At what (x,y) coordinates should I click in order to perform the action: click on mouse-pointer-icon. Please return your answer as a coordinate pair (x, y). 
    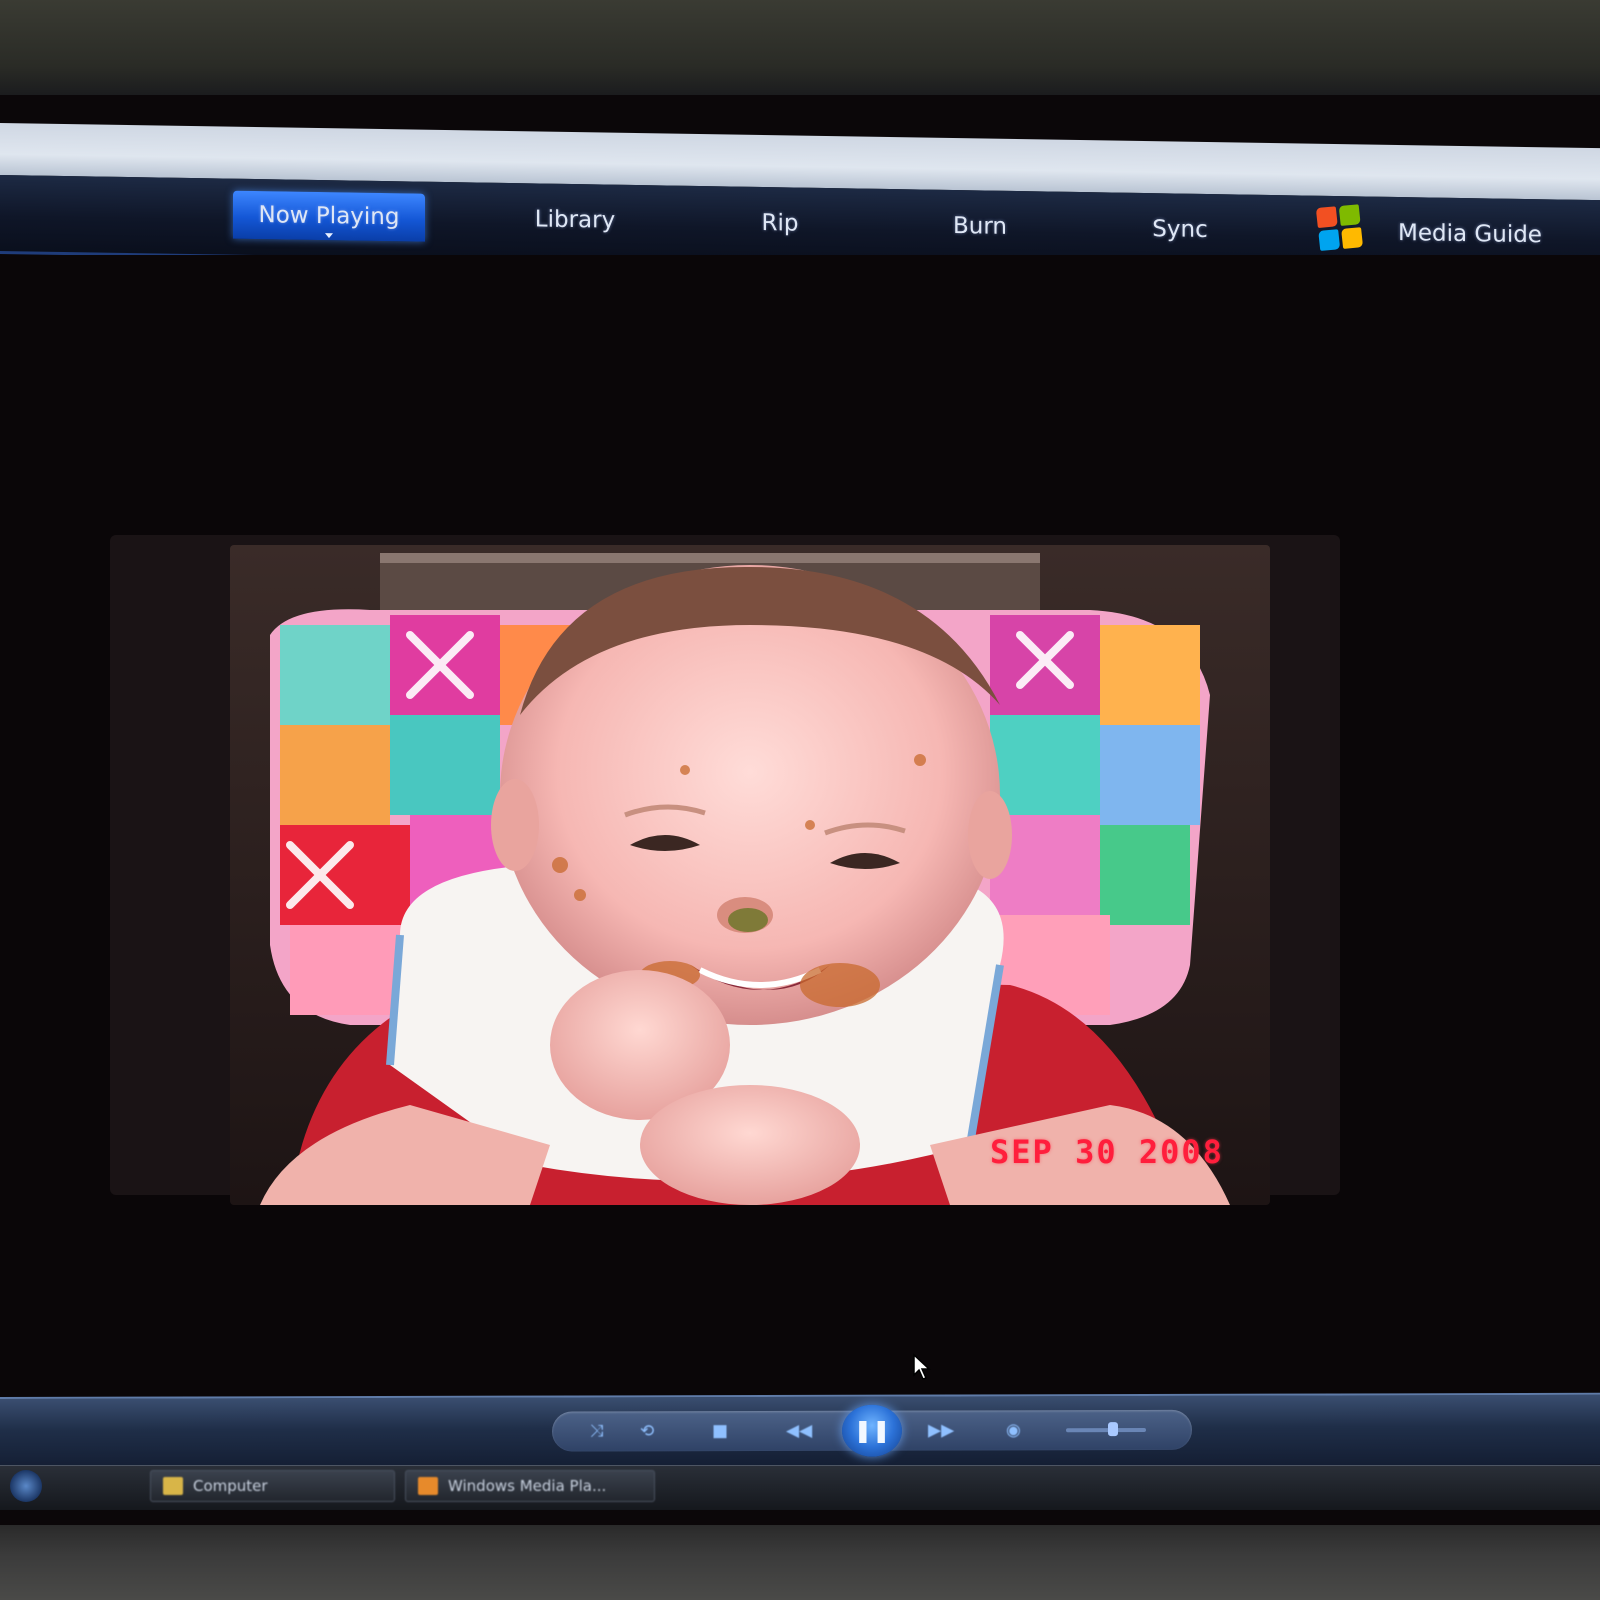
    Looking at the image, I should click on (922, 1366).